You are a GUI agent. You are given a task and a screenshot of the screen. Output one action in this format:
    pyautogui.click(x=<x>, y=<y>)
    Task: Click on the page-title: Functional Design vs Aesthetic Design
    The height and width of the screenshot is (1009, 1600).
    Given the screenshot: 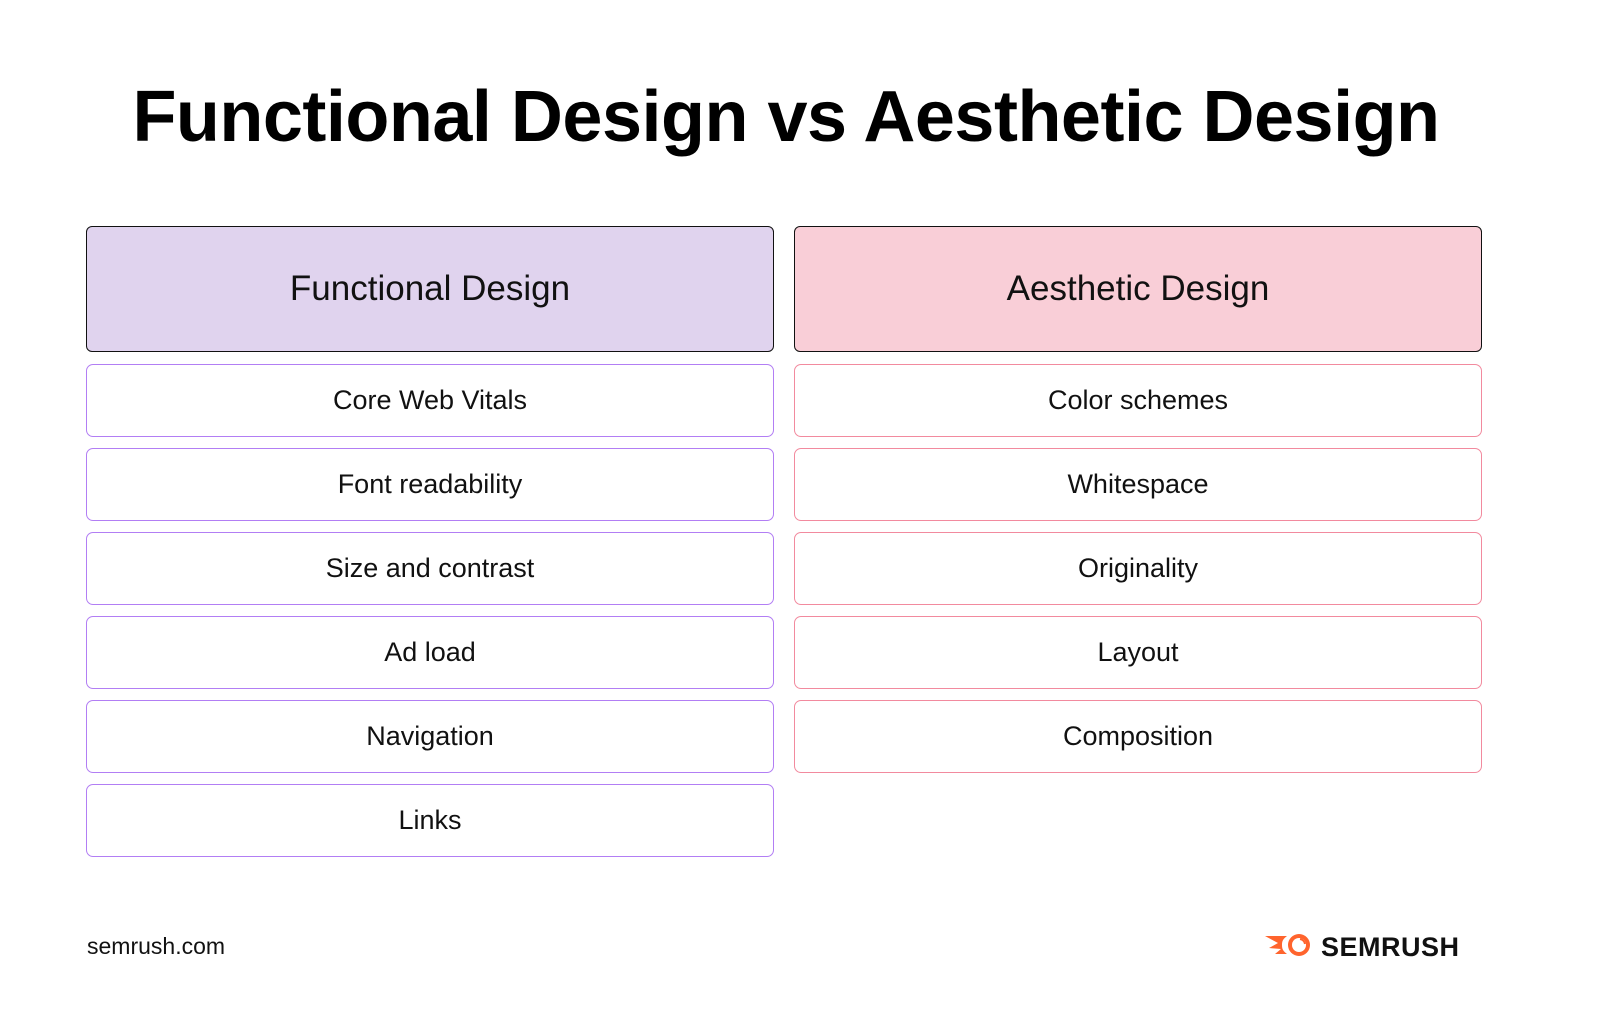 What is the action you would take?
    pyautogui.click(x=786, y=117)
    